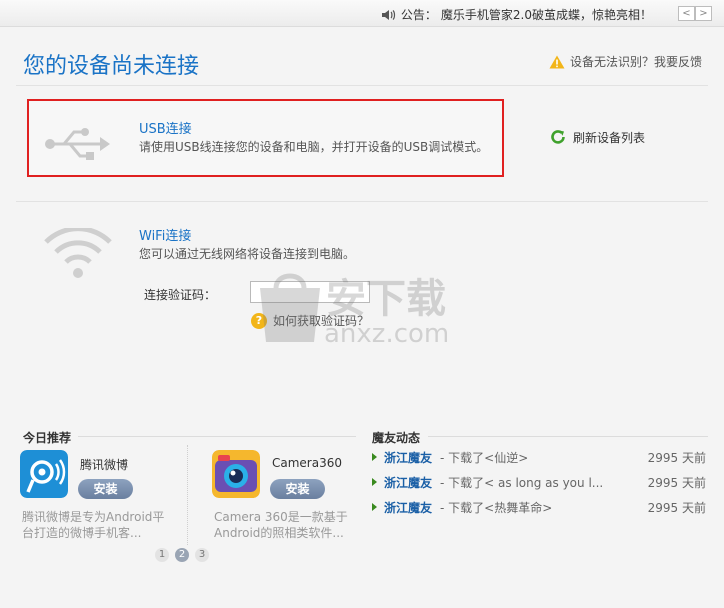 This screenshot has height=608, width=724. Describe the element at coordinates (165, 234) in the screenshot. I see `wifi-title: WiFi连接` at that location.